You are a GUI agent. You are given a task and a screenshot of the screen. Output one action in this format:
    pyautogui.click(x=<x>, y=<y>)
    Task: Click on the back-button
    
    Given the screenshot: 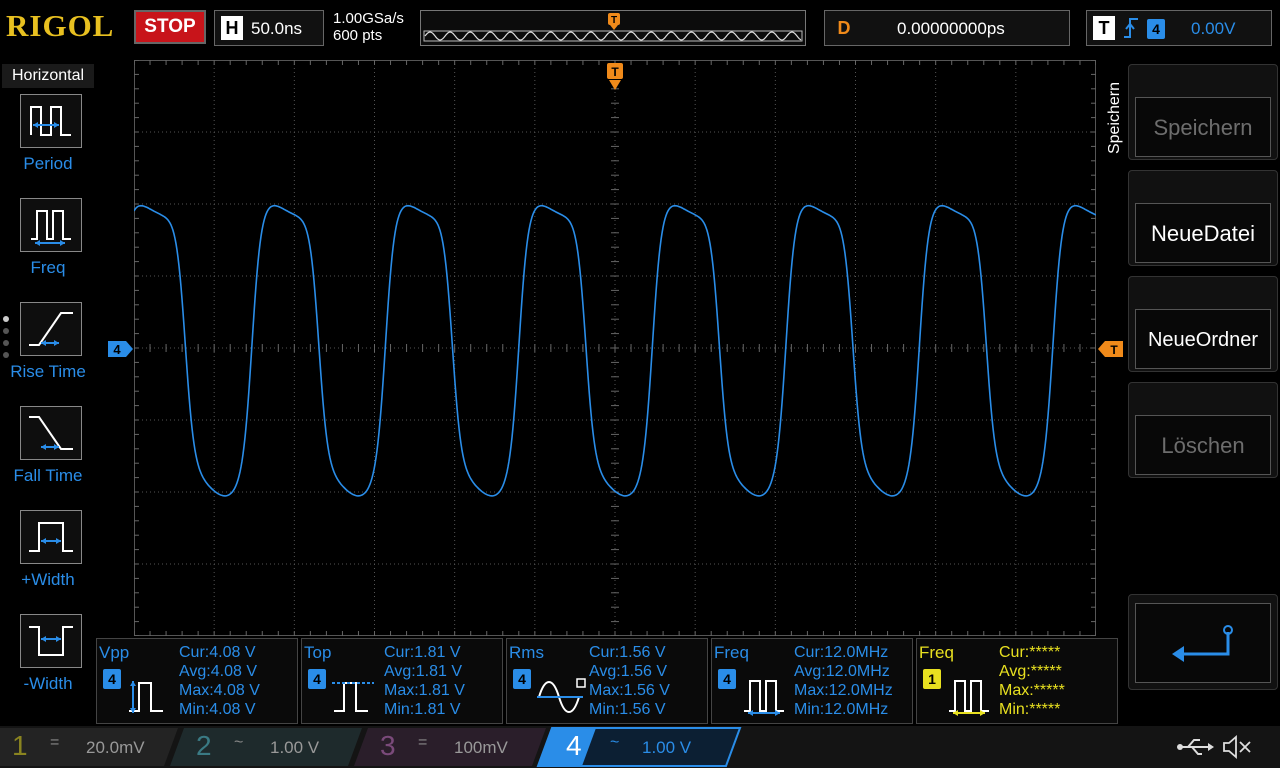 What is the action you would take?
    pyautogui.click(x=1203, y=642)
    